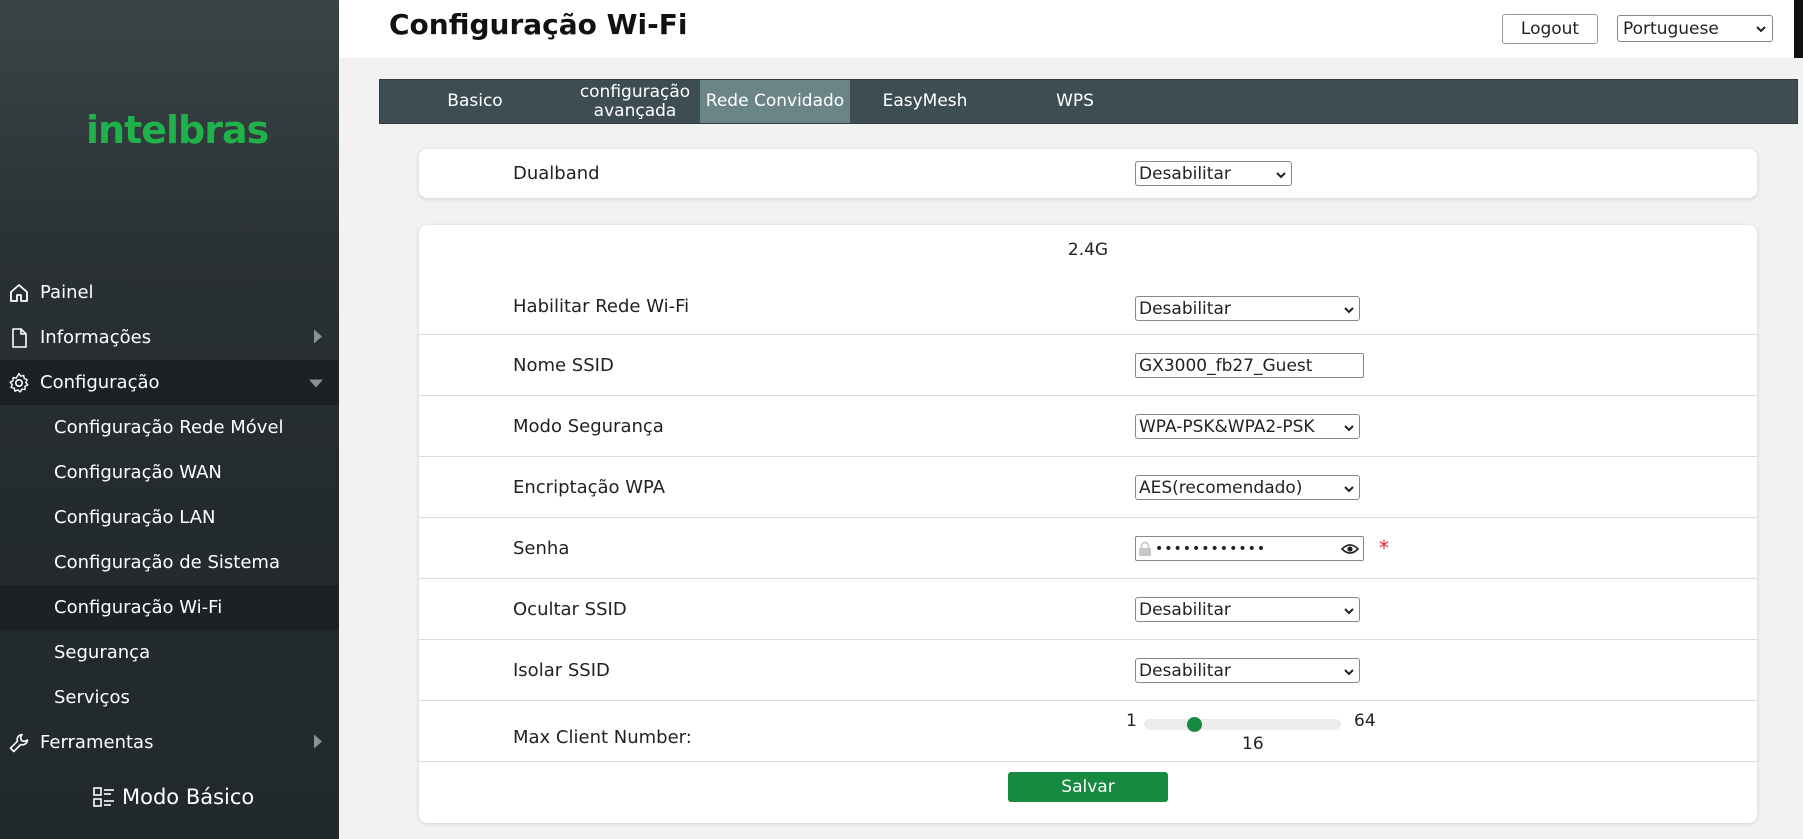 The image size is (1803, 839). I want to click on security-mode-select: WPA-PSK&WPA2-PSK, so click(1247, 426).